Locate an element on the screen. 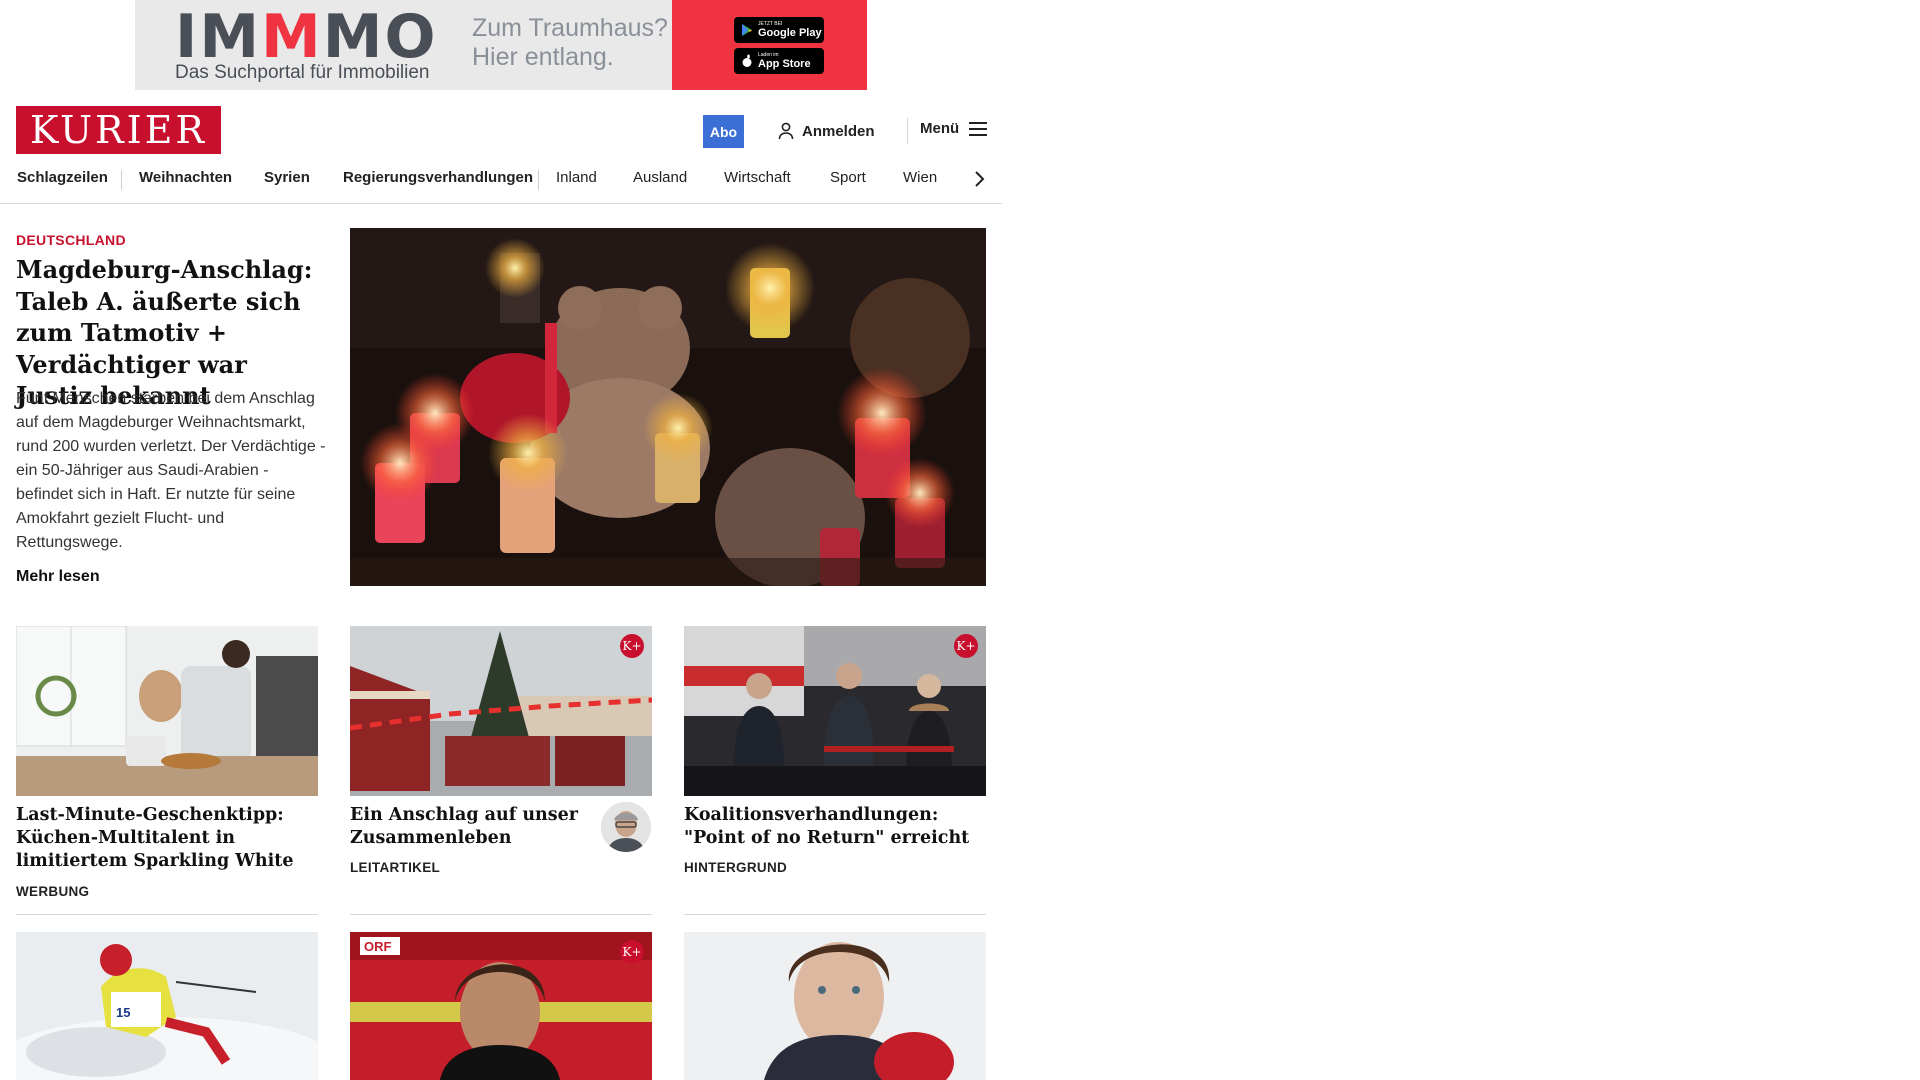 The image size is (1920, 1080). apple-icon is located at coordinates (747, 60).